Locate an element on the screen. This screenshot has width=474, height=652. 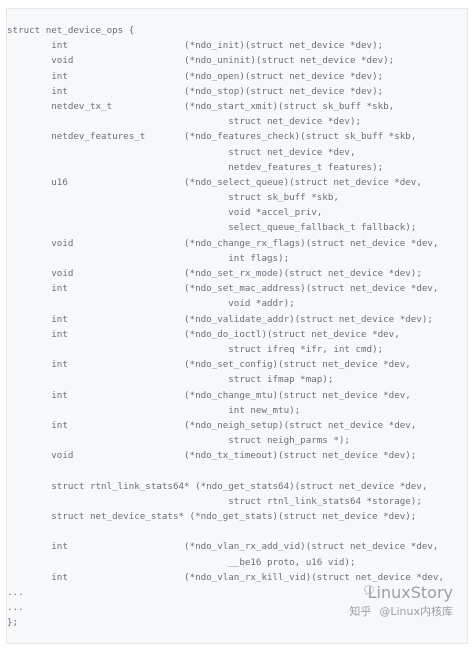
watermark-footer: 知乎 @Linux内核库 is located at coordinates (401, 611).